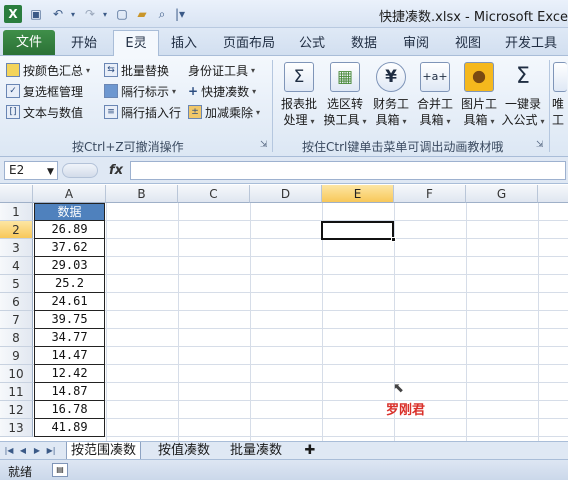 This screenshot has width=568, height=480. Describe the element at coordinates (249, 43) in the screenshot. I see `tab-page-layout: 页面布局` at that location.